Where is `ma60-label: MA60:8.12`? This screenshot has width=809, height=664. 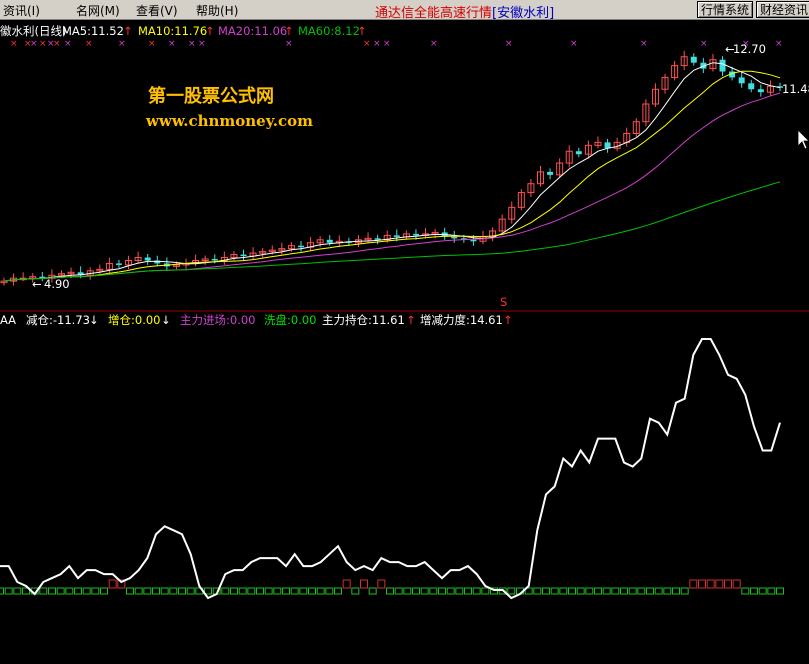 ma60-label: MA60:8.12 is located at coordinates (329, 31).